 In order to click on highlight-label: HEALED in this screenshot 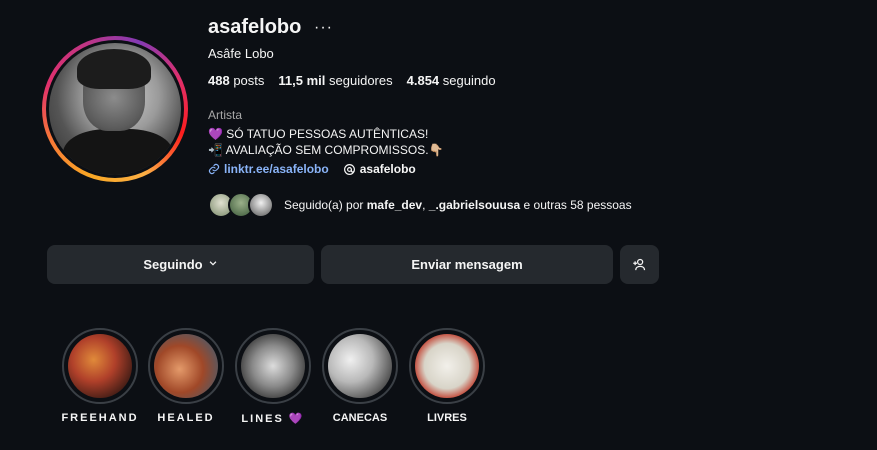, I will do `click(186, 418)`.